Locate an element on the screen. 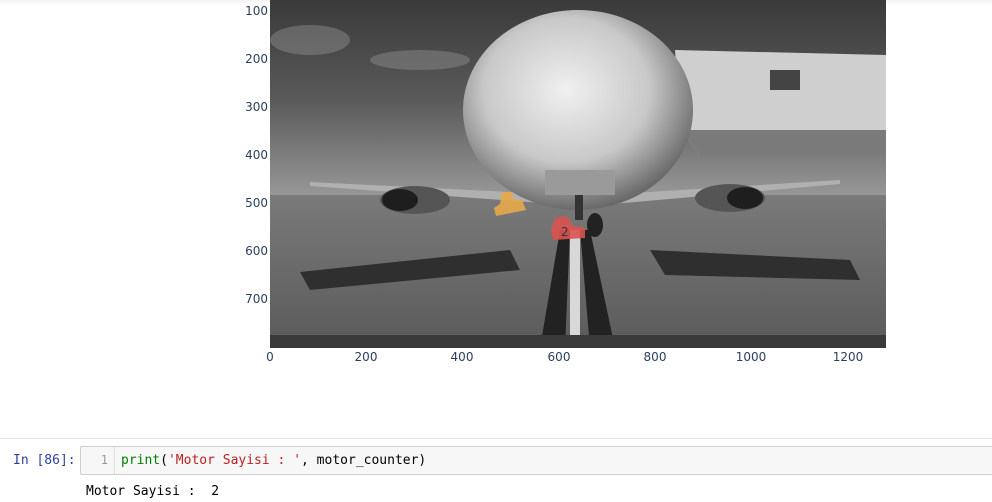  cell-prompt: In [86]: is located at coordinates (44, 460).